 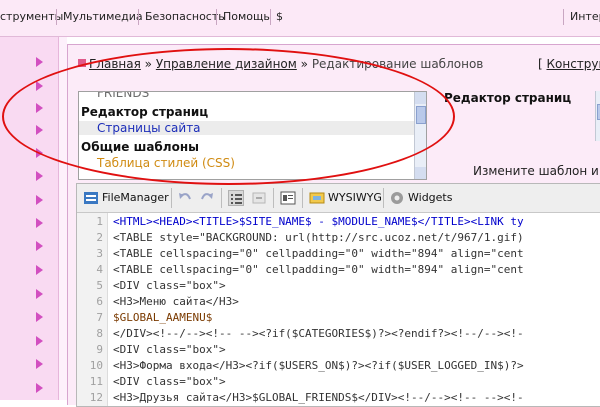 What do you see at coordinates (507, 98) in the screenshot?
I see `editor-section-title: Редактор страниц` at bounding box center [507, 98].